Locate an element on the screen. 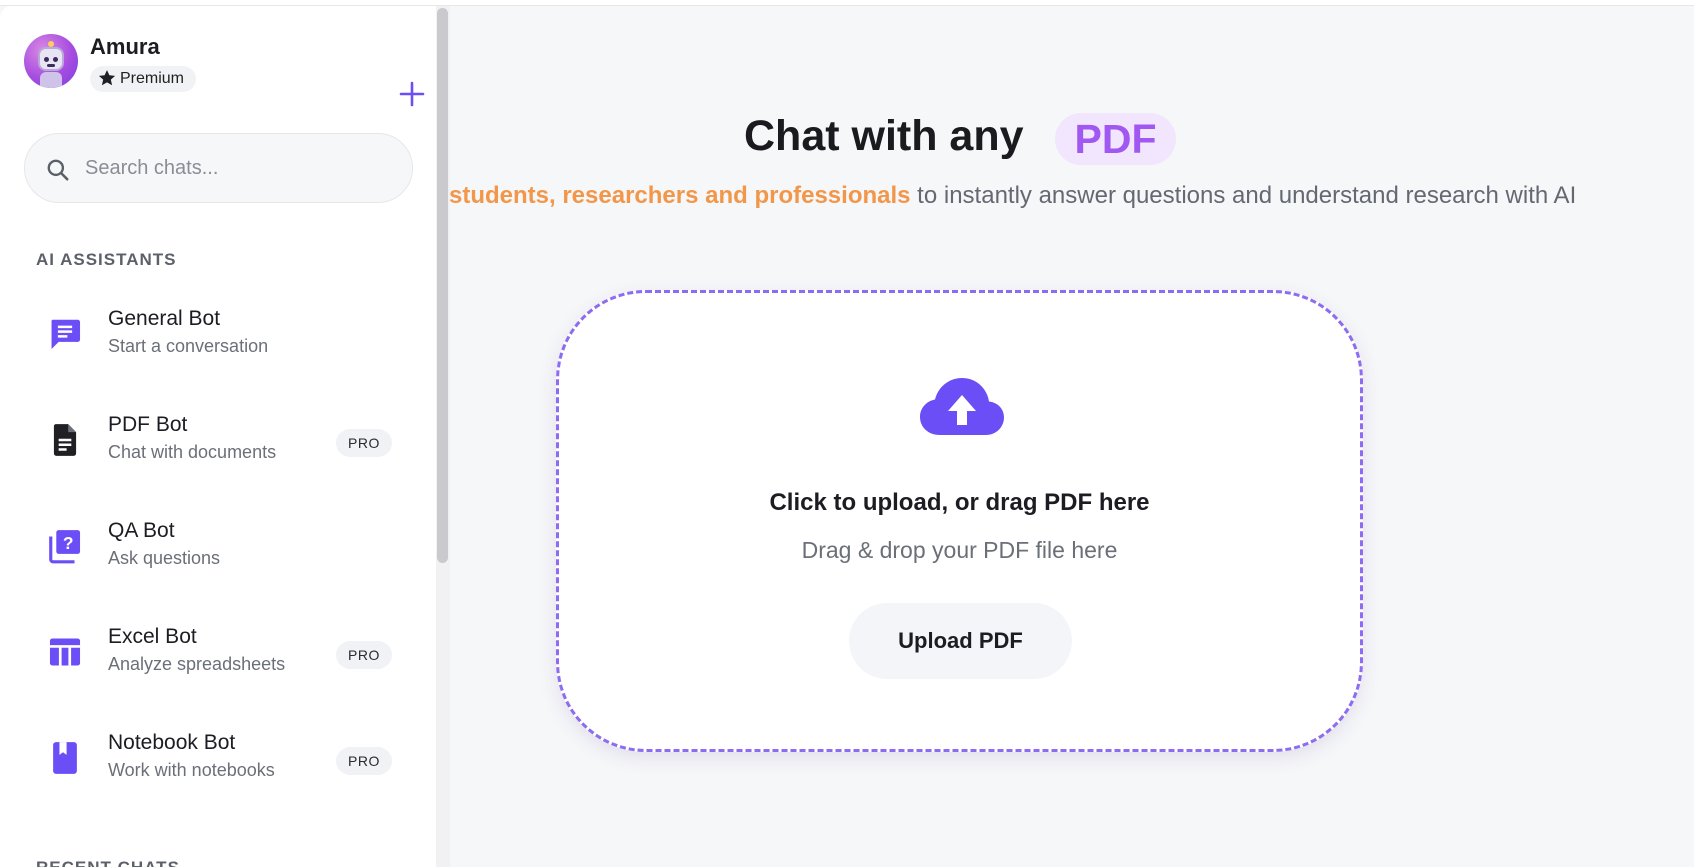 Image resolution: width=1694 pixels, height=867 pixels. dropzone-title: Click to upload, or drag PDF here is located at coordinates (959, 502).